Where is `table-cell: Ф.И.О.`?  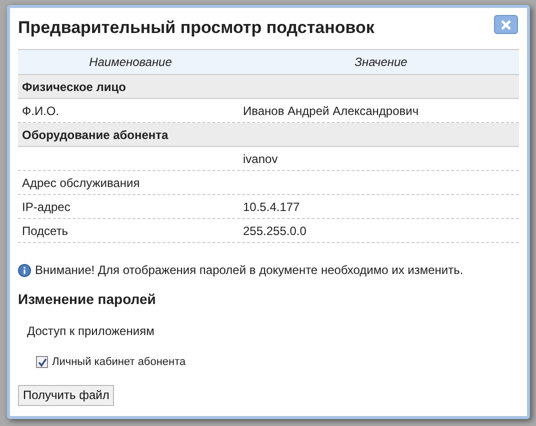 table-cell: Ф.И.О. is located at coordinates (41, 111).